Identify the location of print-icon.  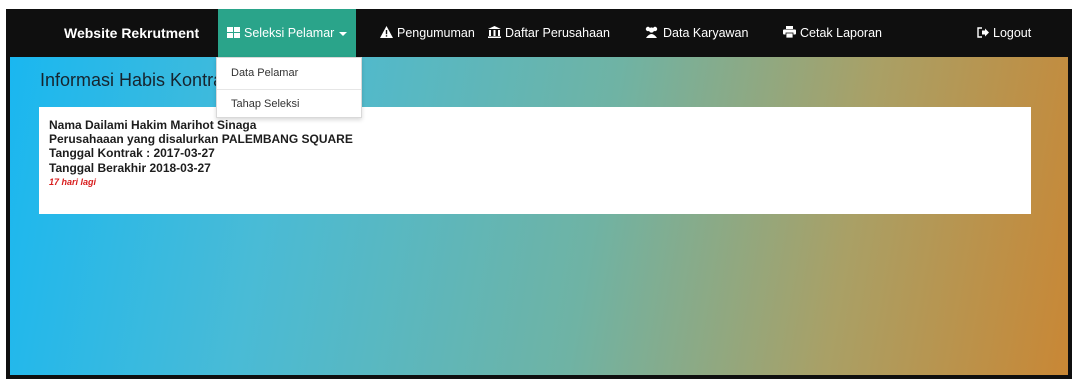
(789, 34).